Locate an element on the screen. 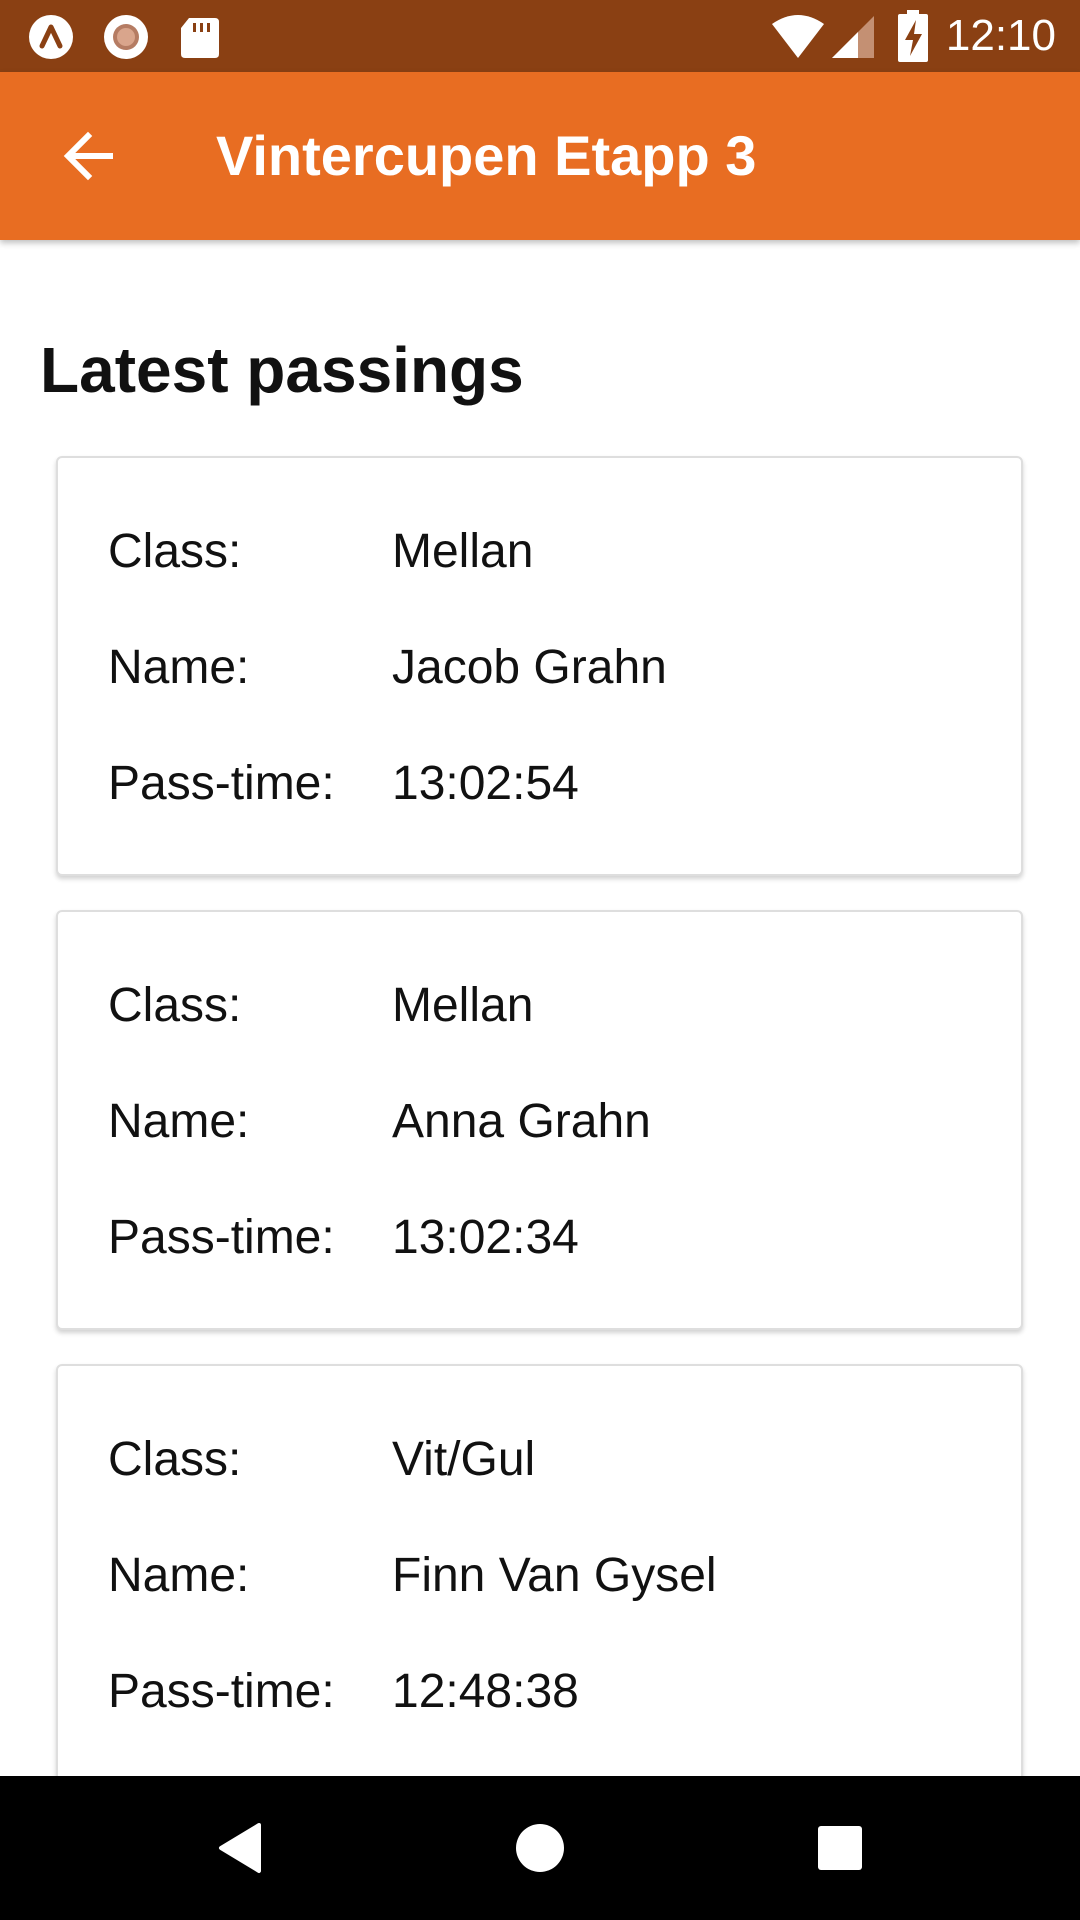 The image size is (1080, 1920). sd-card-icon is located at coordinates (200, 38).